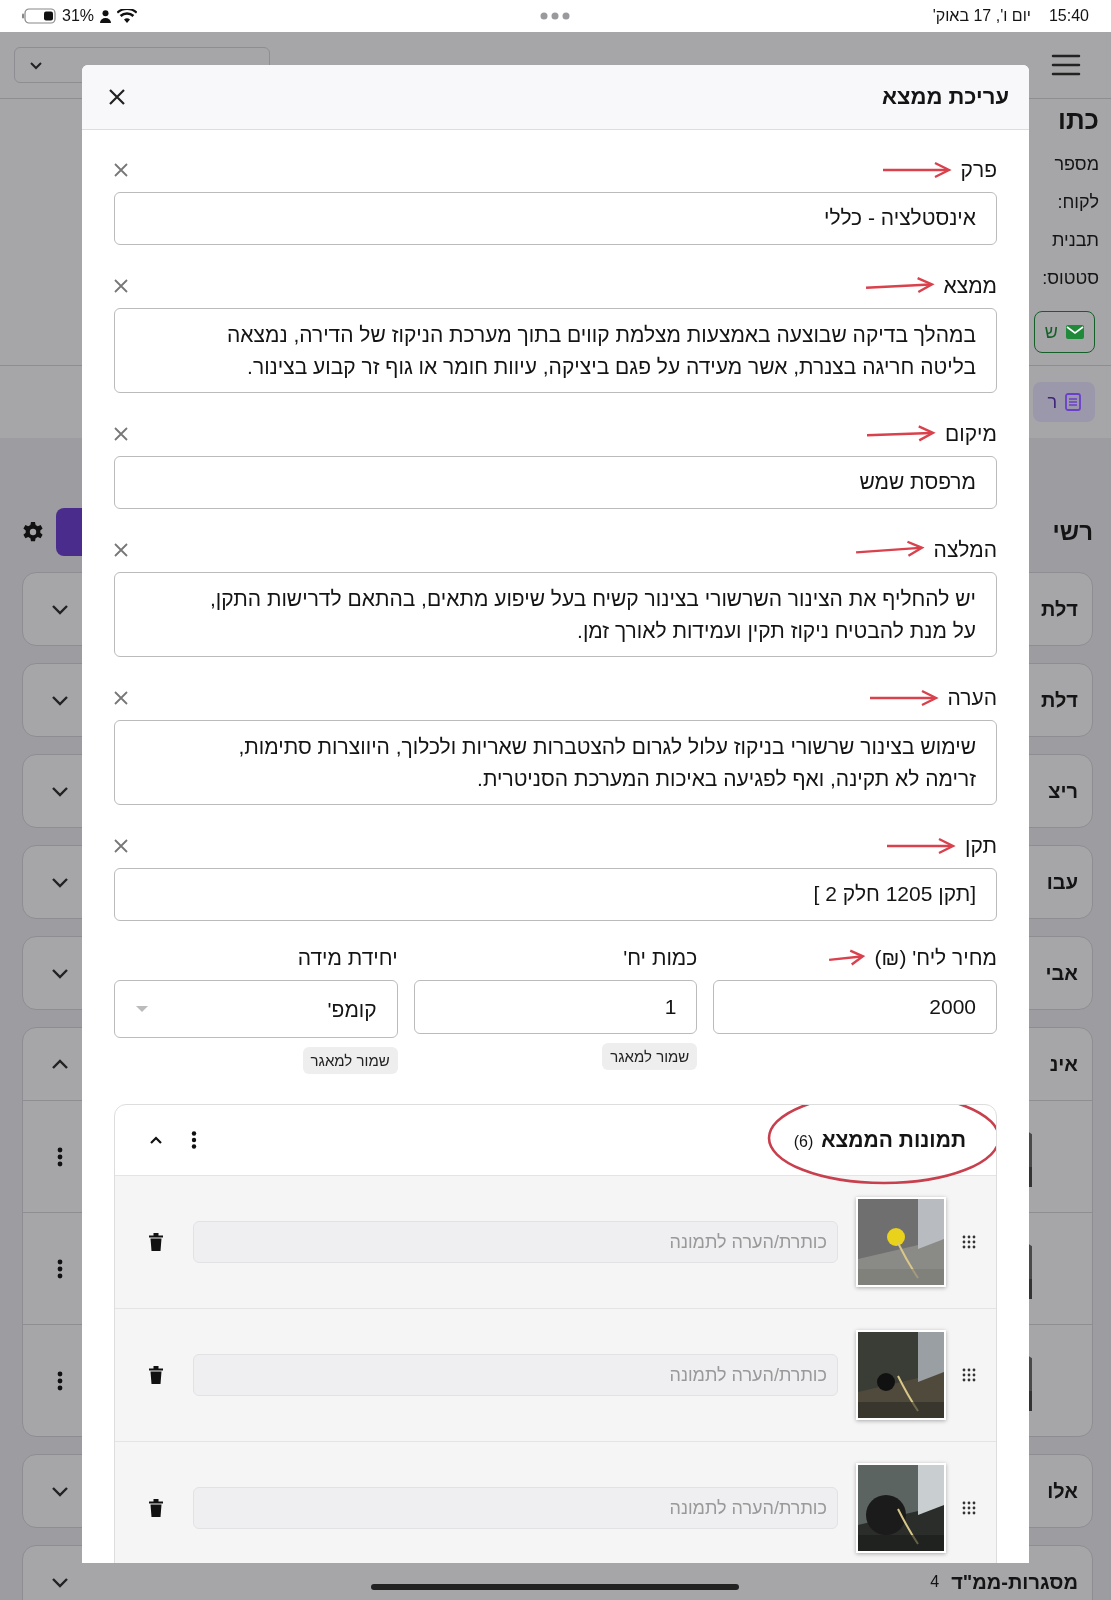  Describe the element at coordinates (117, 97) in the screenshot. I see `close-icon` at that location.